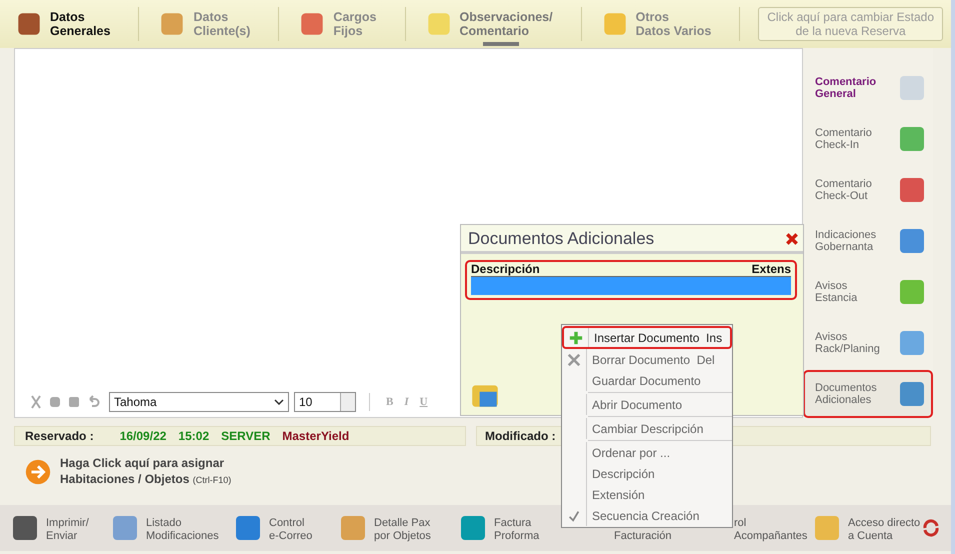  I want to click on sidebar-item: Avisos Estancia, so click(868, 292).